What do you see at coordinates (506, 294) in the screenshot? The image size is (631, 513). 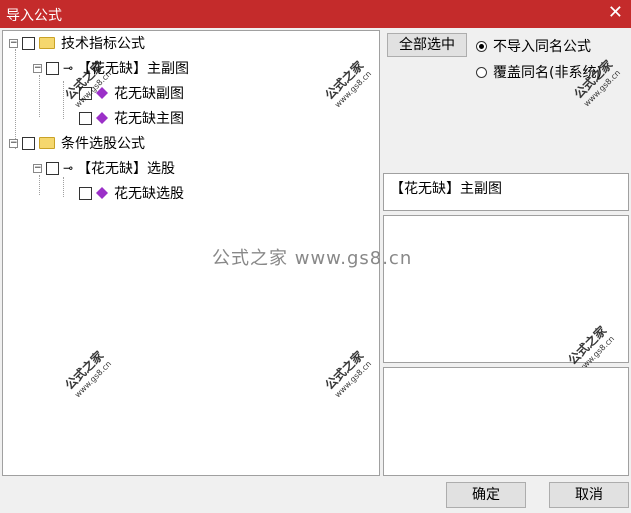 I see `preview-panel: 公式之家 www.gs8.cn` at bounding box center [506, 294].